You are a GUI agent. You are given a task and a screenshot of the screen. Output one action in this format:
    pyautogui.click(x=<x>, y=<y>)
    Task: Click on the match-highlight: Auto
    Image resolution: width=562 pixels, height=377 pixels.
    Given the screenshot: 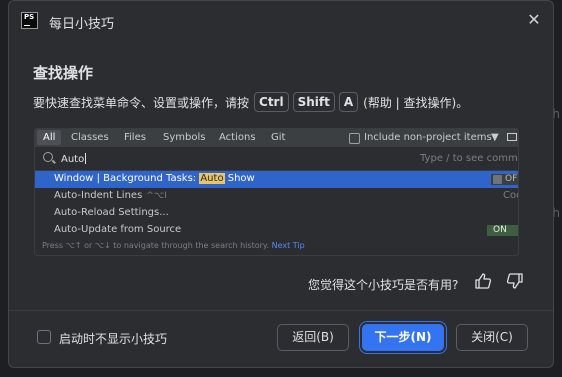 What is the action you would take?
    pyautogui.click(x=212, y=178)
    